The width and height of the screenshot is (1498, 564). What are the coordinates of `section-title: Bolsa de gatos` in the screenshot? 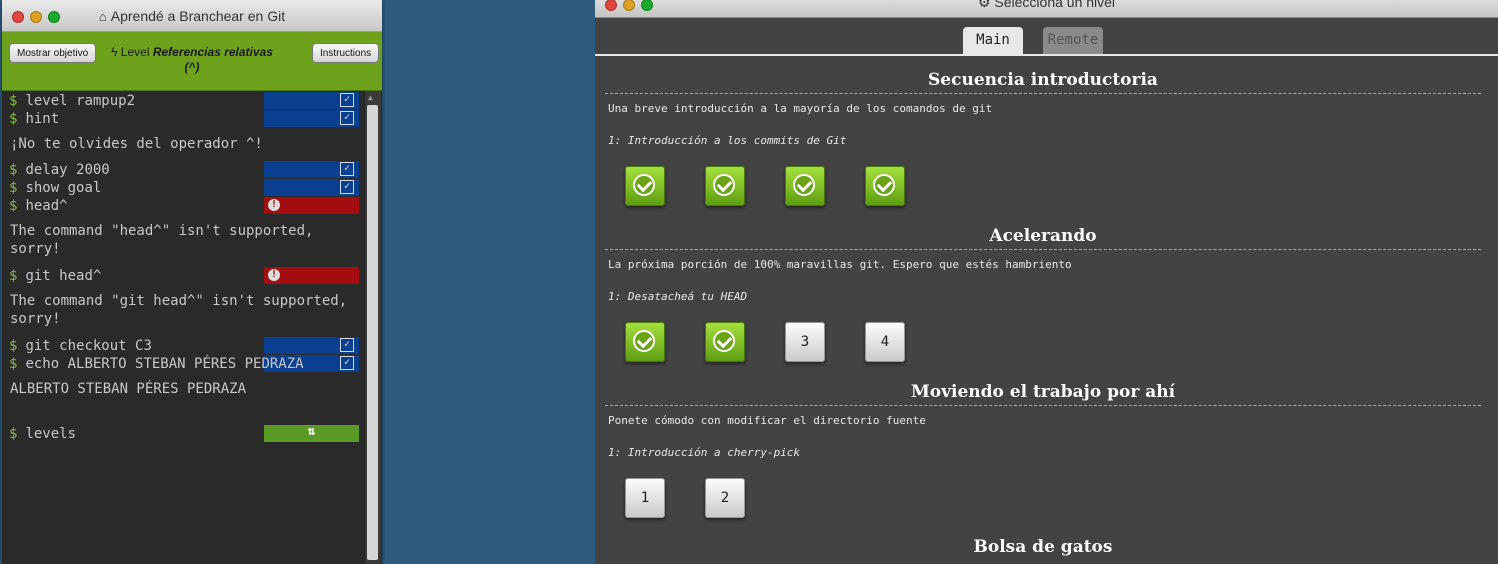 It's located at (1043, 547).